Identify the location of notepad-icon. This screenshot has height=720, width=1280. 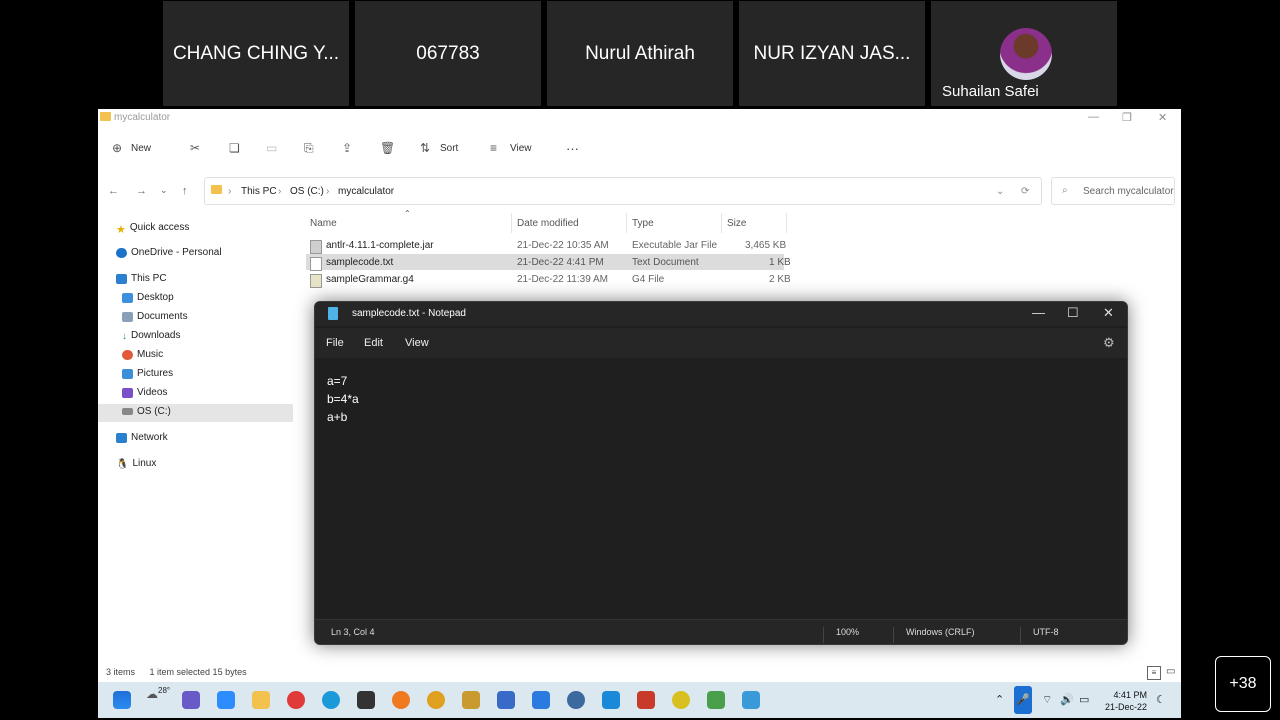
(751, 700).